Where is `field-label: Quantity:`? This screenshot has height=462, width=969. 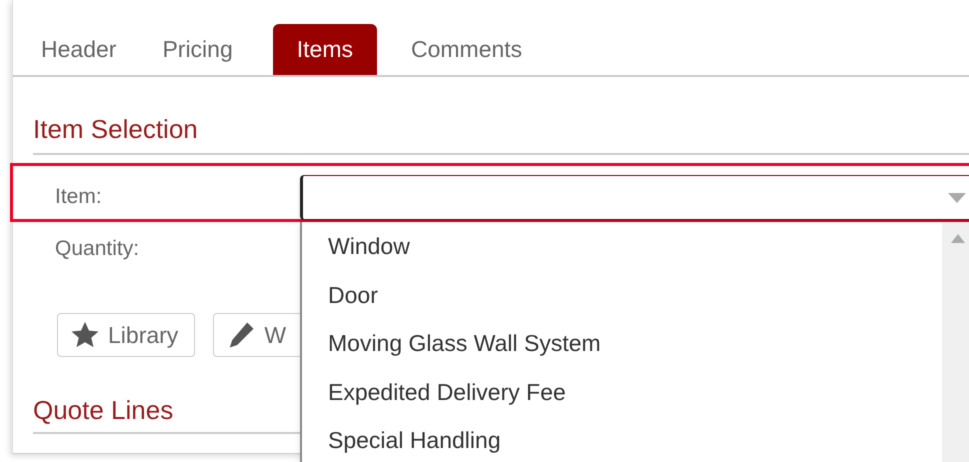 field-label: Quantity: is located at coordinates (97, 249).